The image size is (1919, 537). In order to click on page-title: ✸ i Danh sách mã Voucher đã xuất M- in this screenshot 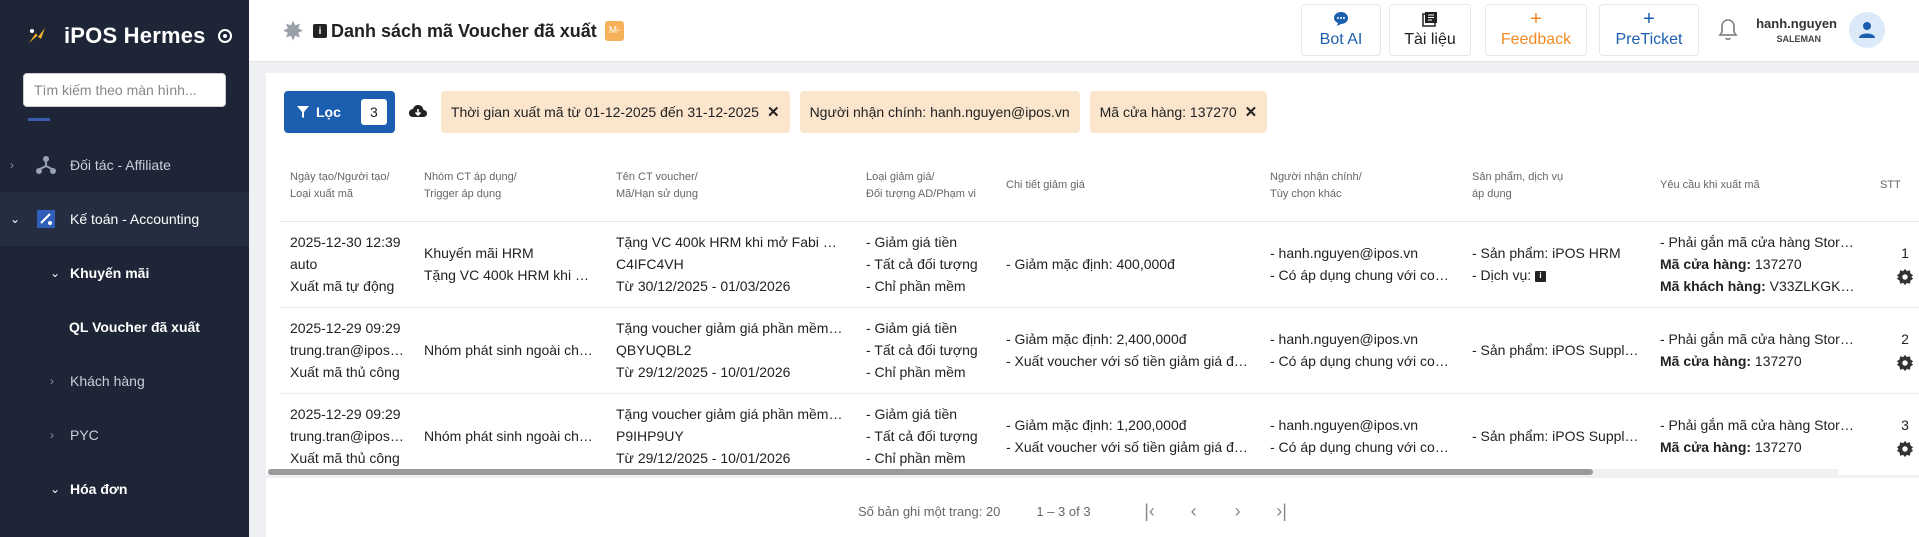, I will do `click(452, 31)`.